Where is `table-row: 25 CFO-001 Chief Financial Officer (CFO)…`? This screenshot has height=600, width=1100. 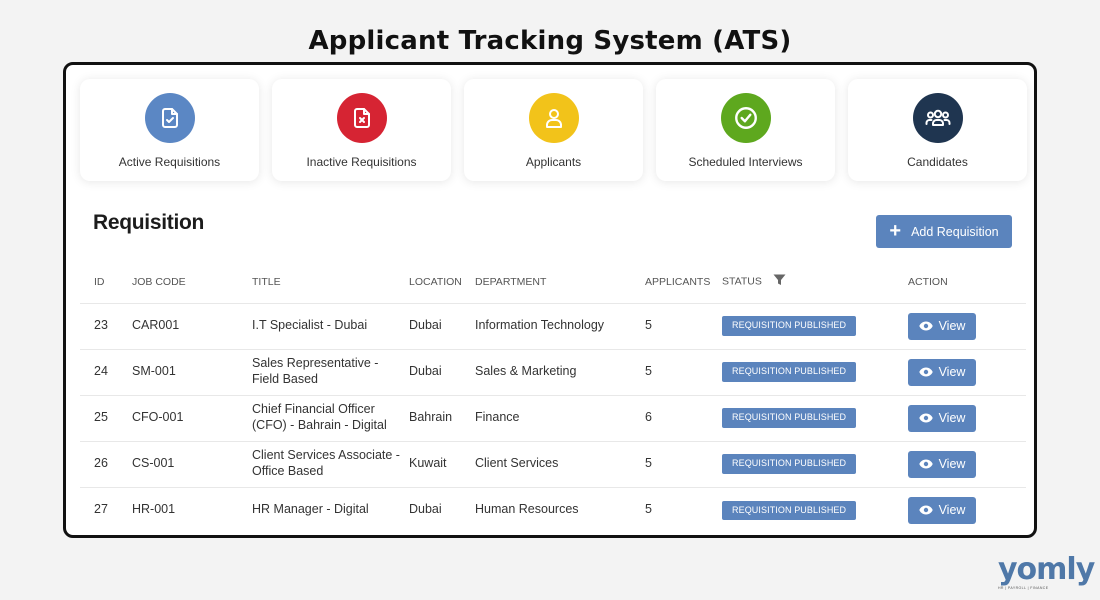
table-row: 25 CFO-001 Chief Financial Officer (CFO)… is located at coordinates (553, 417).